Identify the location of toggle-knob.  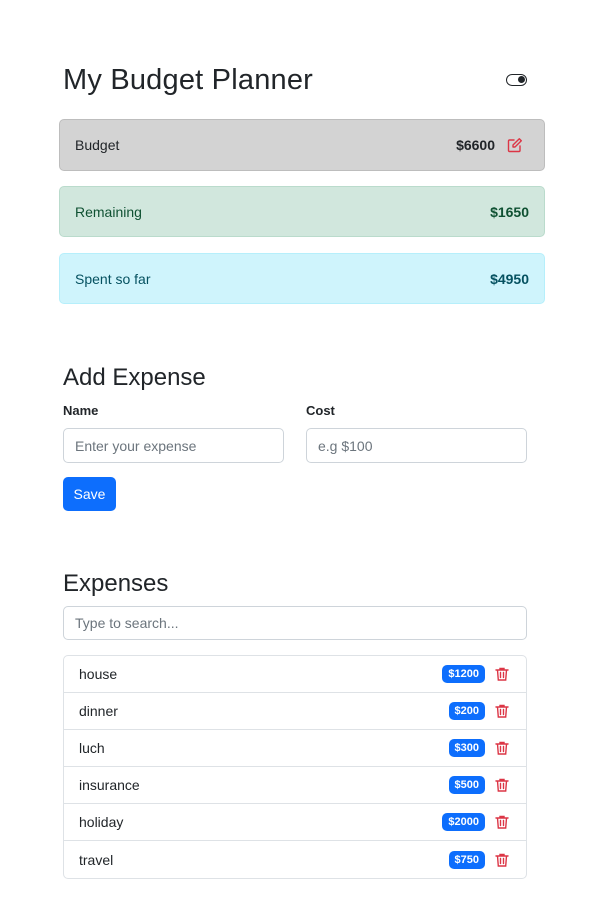
(521, 79).